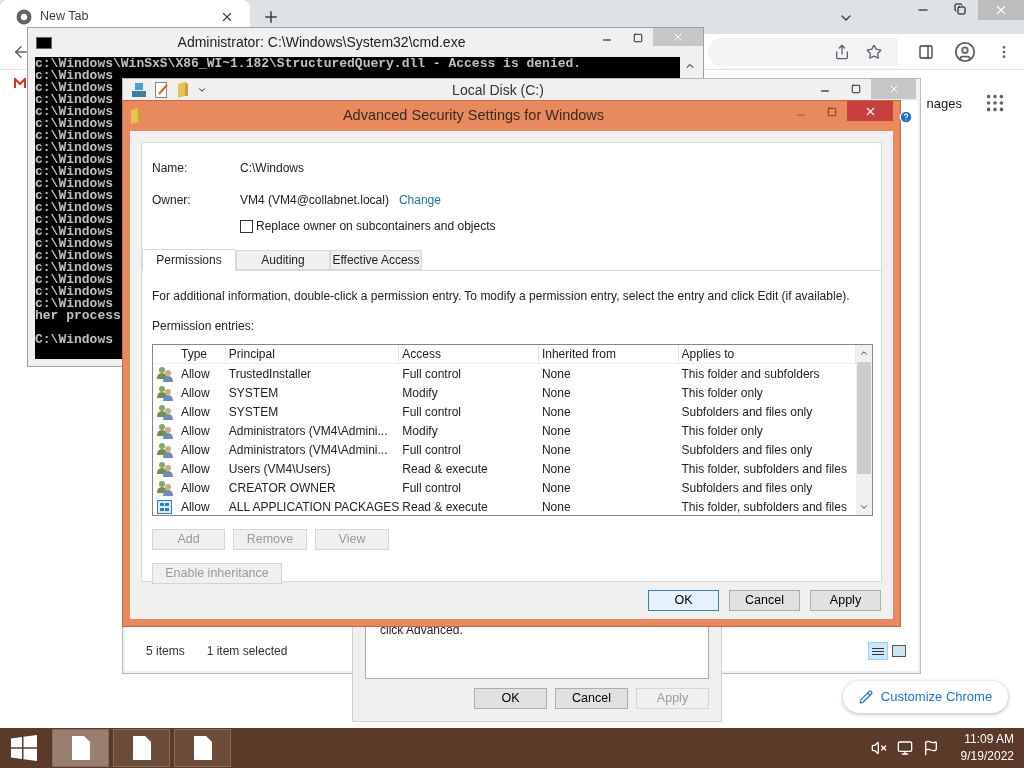 The height and width of the screenshot is (768, 1024). I want to click on window-title: Advanced Security Settings for Windows, so click(473, 116).